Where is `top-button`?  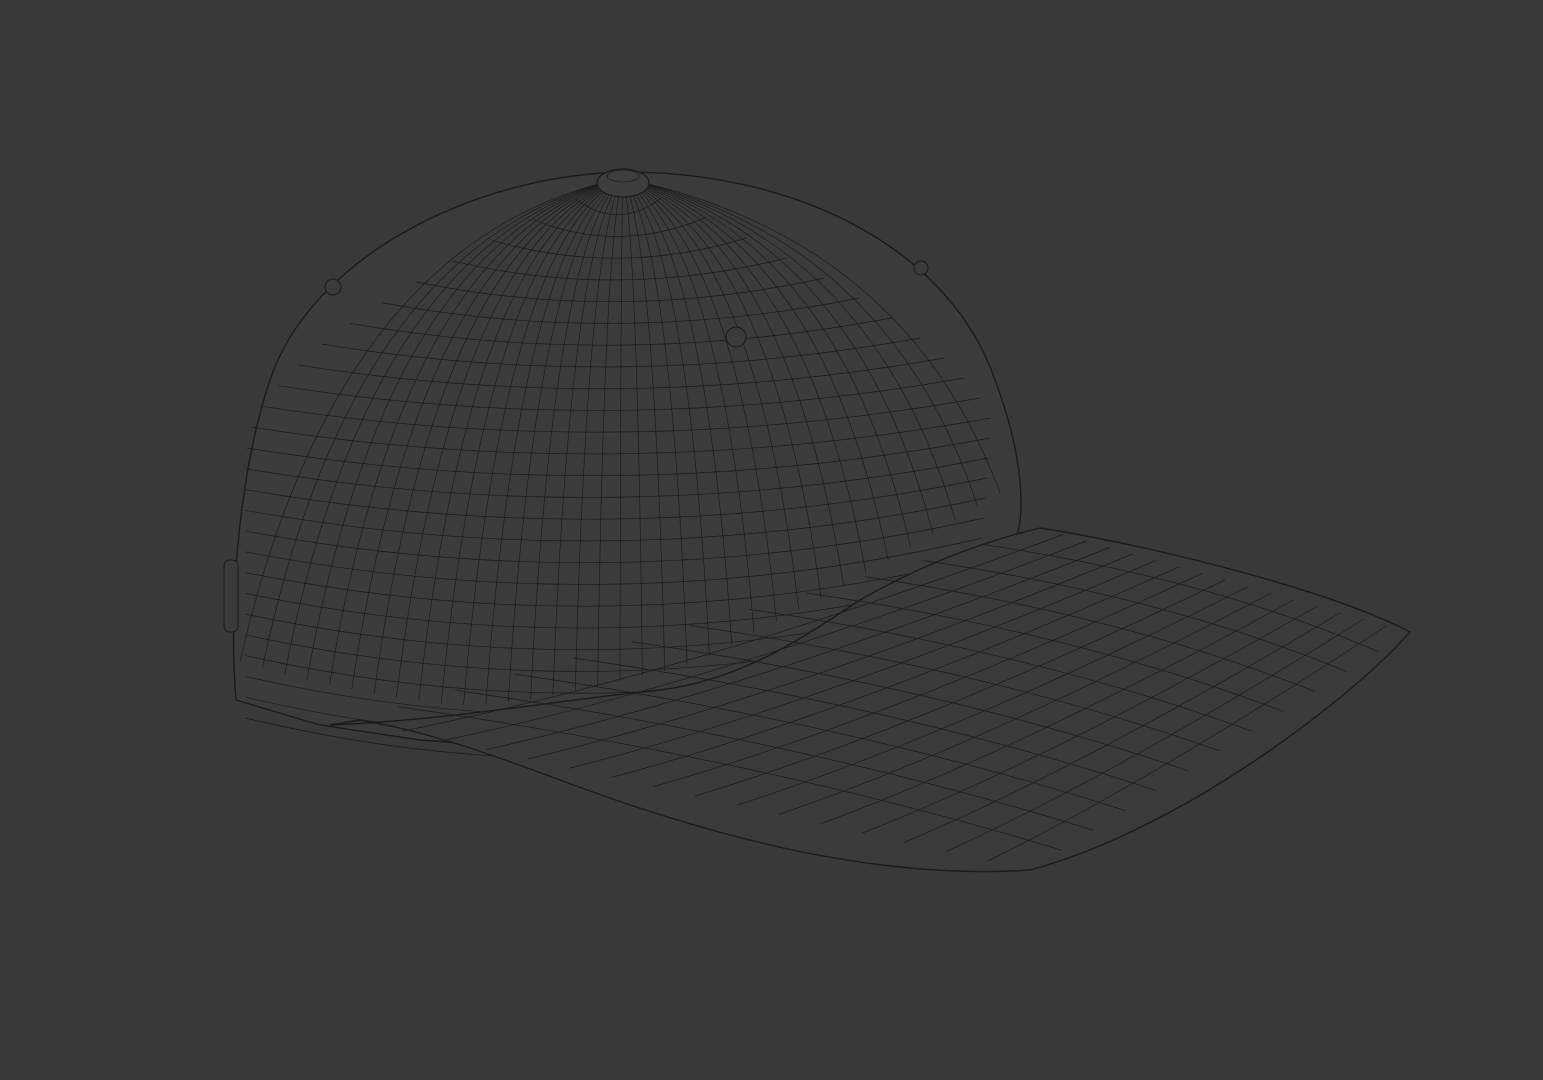
top-button is located at coordinates (623, 183).